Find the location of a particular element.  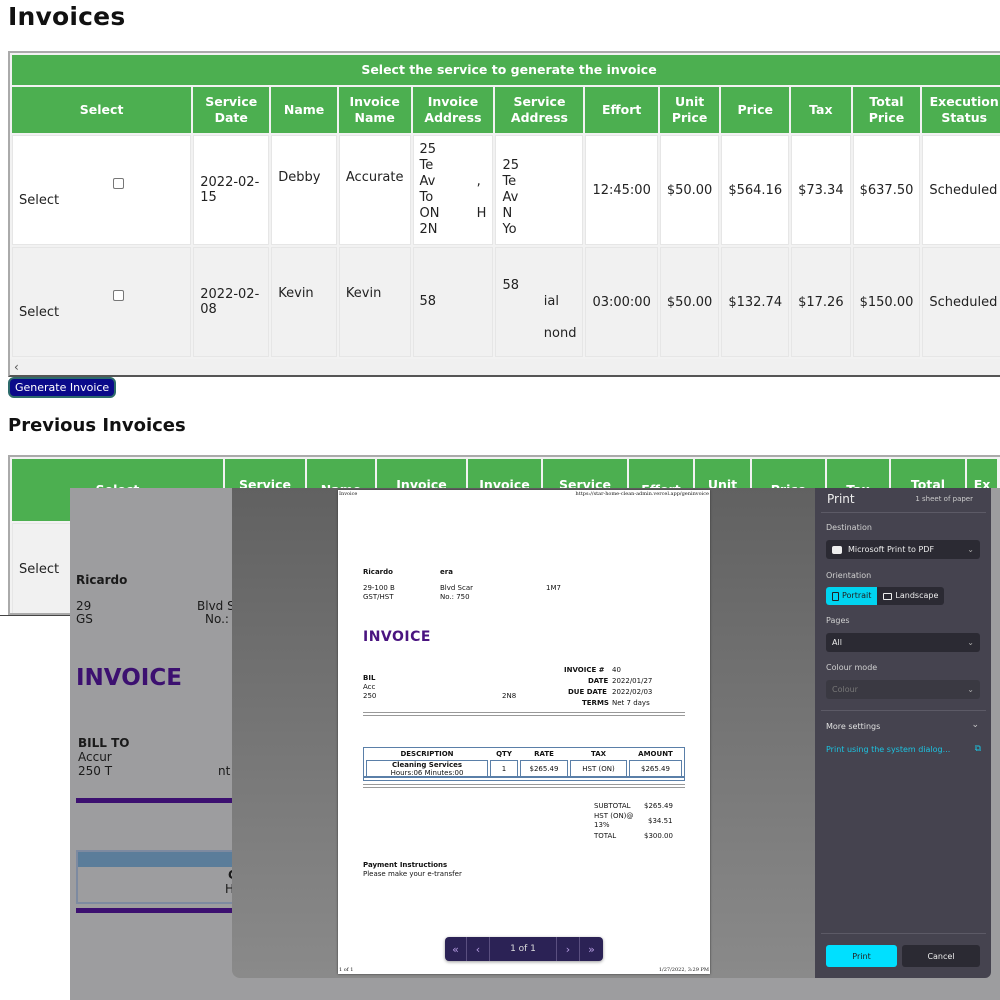

destination-value: Microsoft Print to PDF is located at coordinates (891, 549).